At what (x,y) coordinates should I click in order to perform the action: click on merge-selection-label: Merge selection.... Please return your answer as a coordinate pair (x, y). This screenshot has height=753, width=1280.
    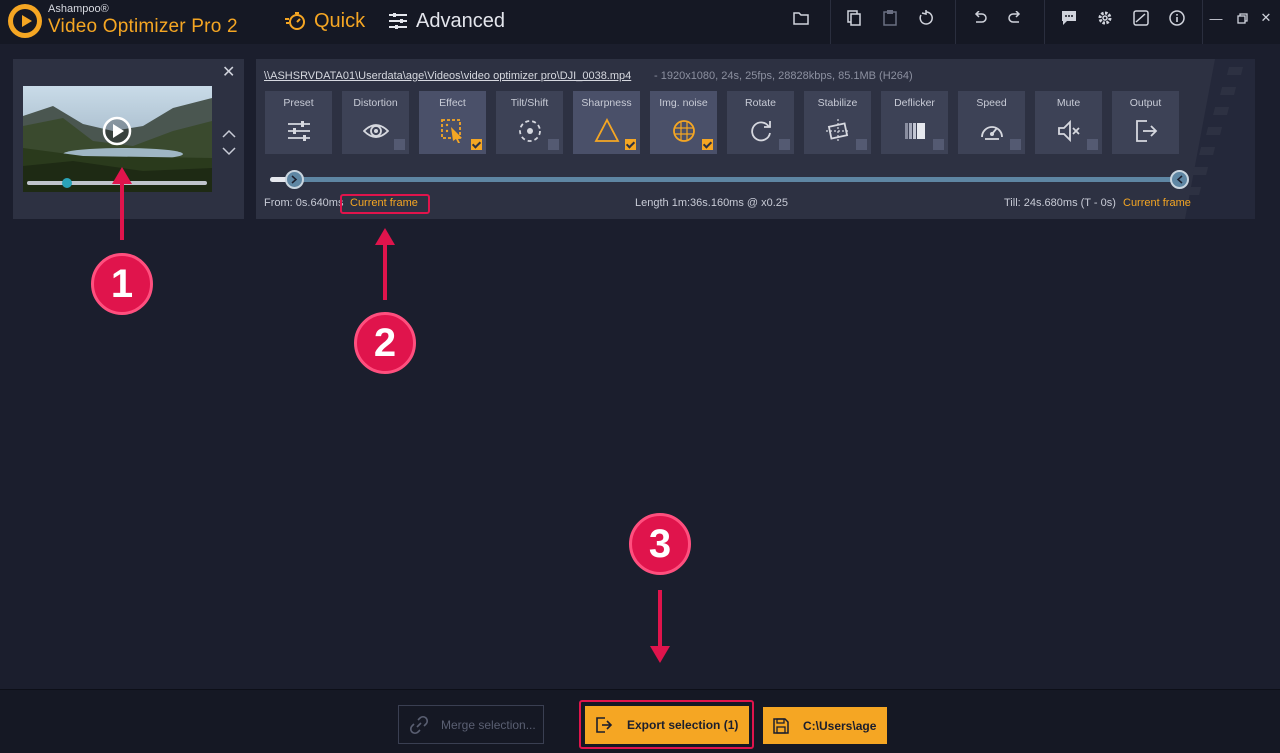
    Looking at the image, I should click on (488, 724).